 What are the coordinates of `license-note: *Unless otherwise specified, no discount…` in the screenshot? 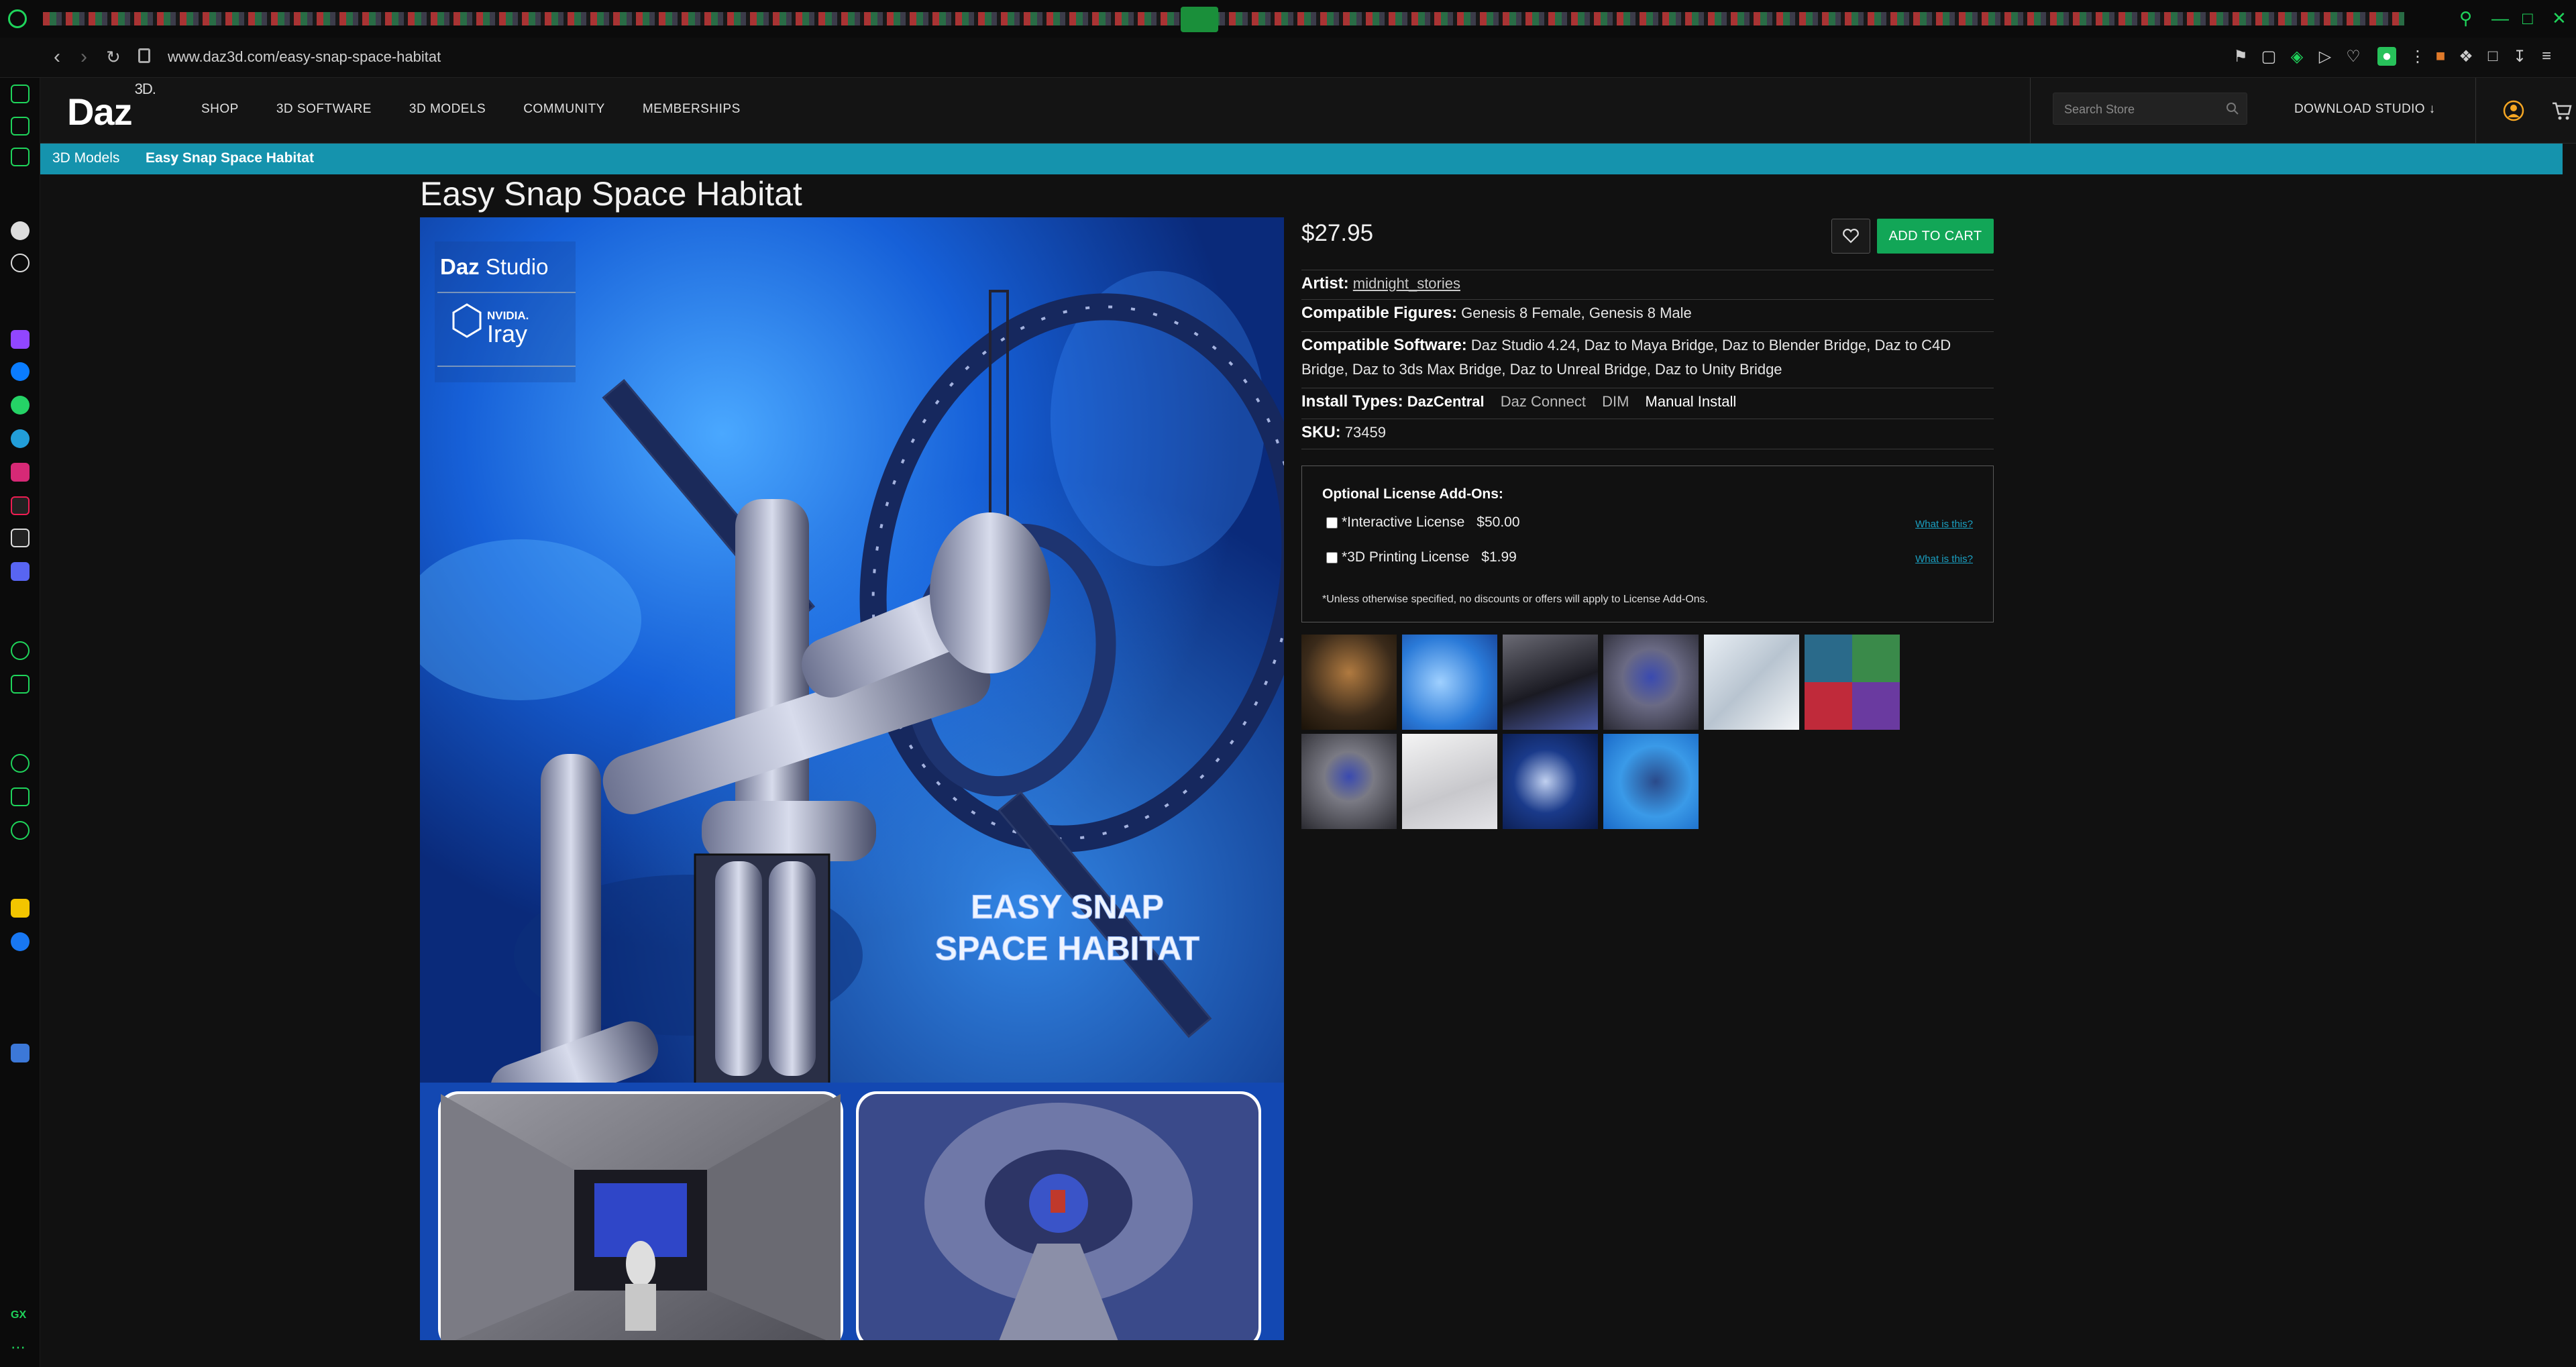 It's located at (1515, 600).